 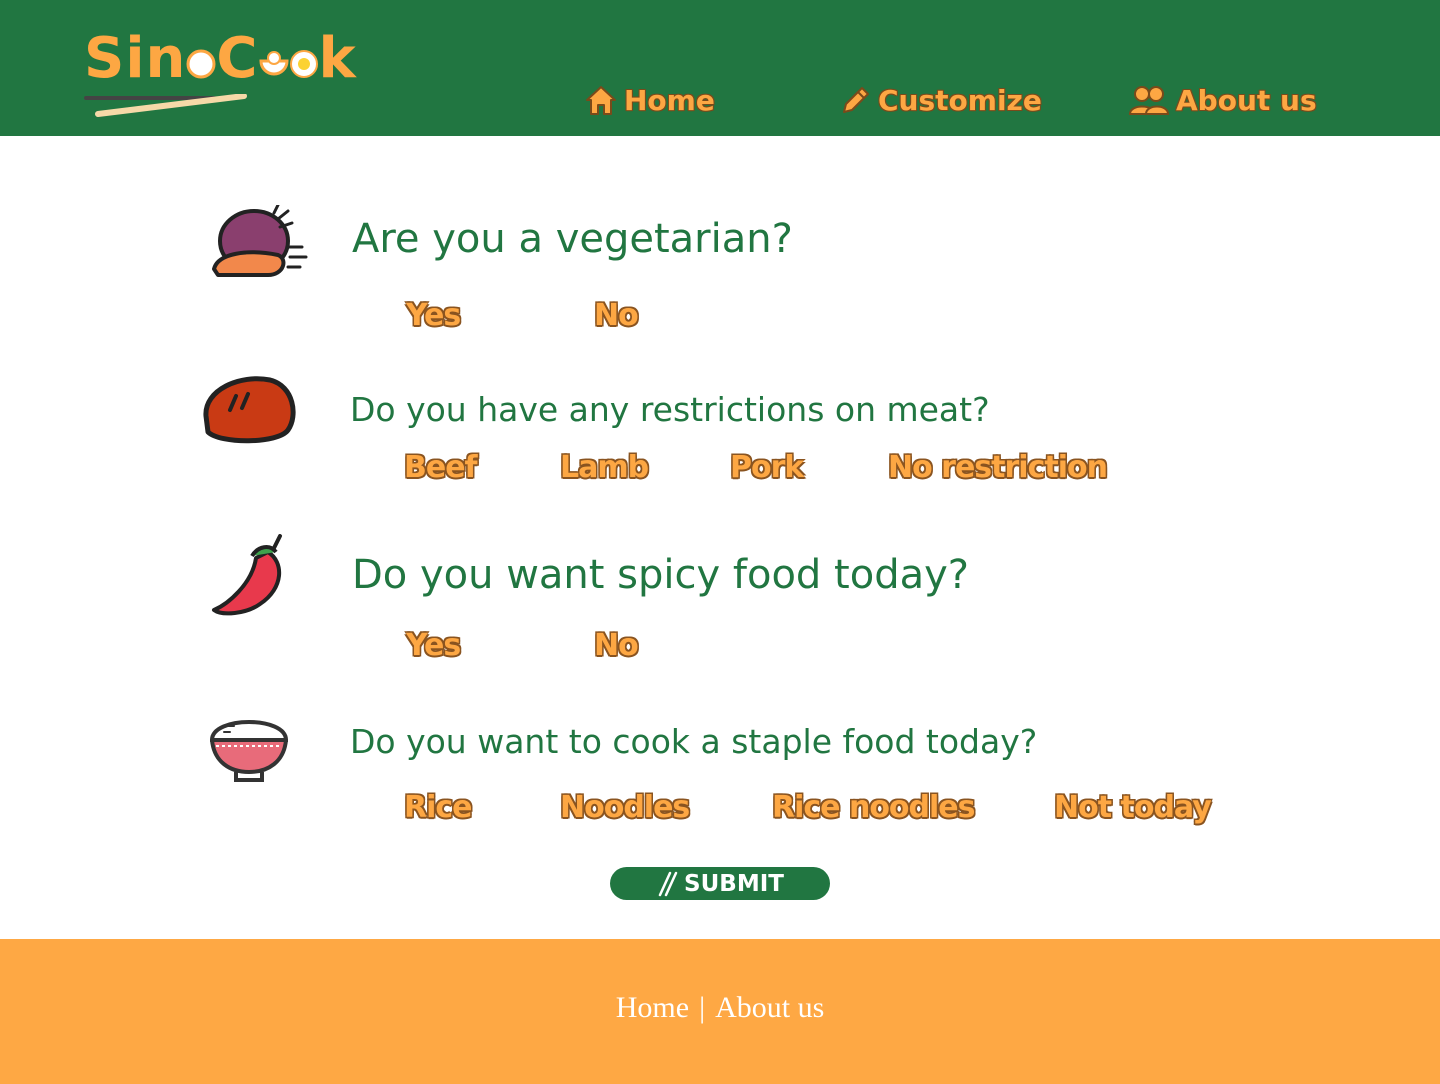 I want to click on nav-home: Home, so click(x=649, y=100).